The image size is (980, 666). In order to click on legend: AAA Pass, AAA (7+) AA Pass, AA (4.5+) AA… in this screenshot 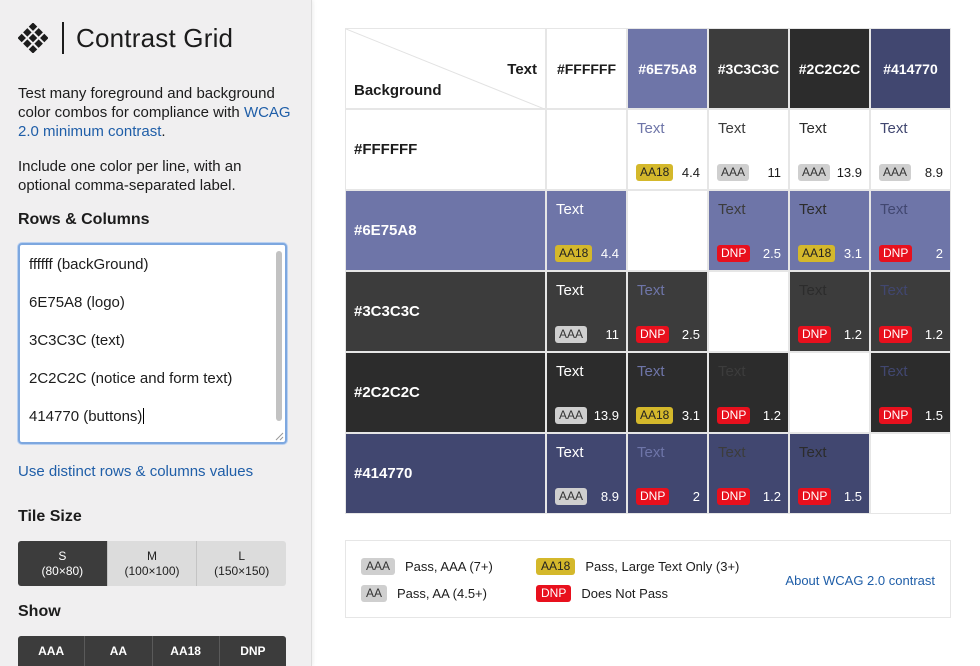, I will do `click(648, 579)`.